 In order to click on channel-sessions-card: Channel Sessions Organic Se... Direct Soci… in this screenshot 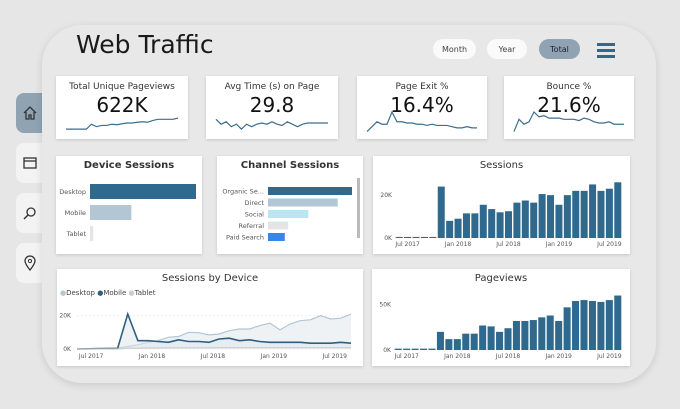, I will do `click(290, 205)`.